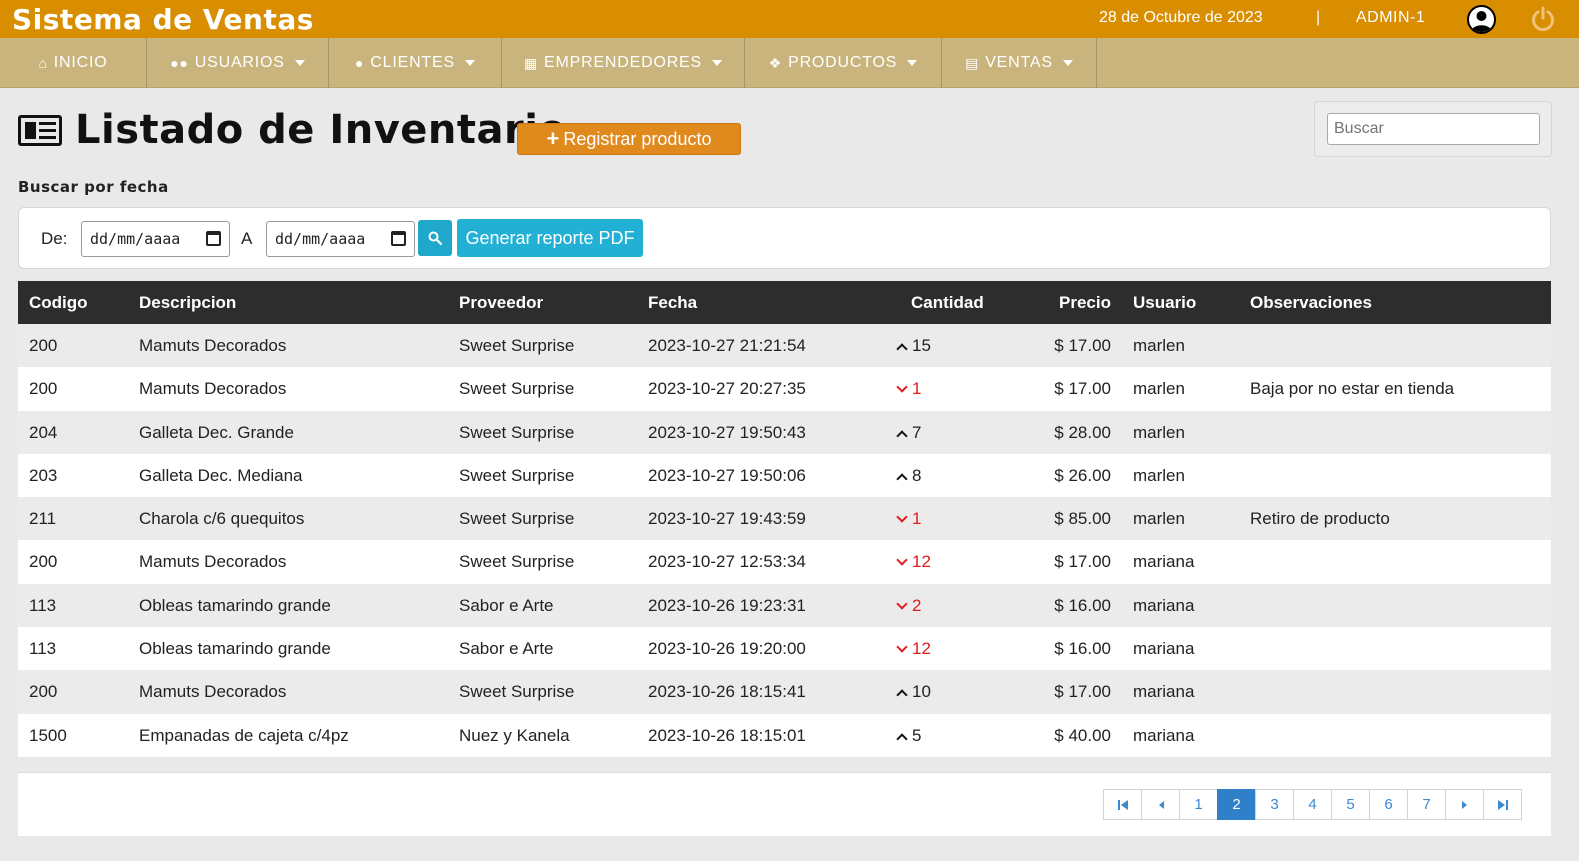 This screenshot has width=1579, height=861. I want to click on user-avatar-icon, so click(1481, 19).